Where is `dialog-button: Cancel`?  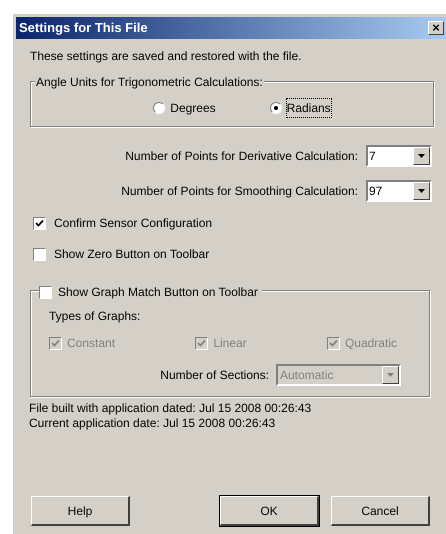 dialog-button: Cancel is located at coordinates (380, 511).